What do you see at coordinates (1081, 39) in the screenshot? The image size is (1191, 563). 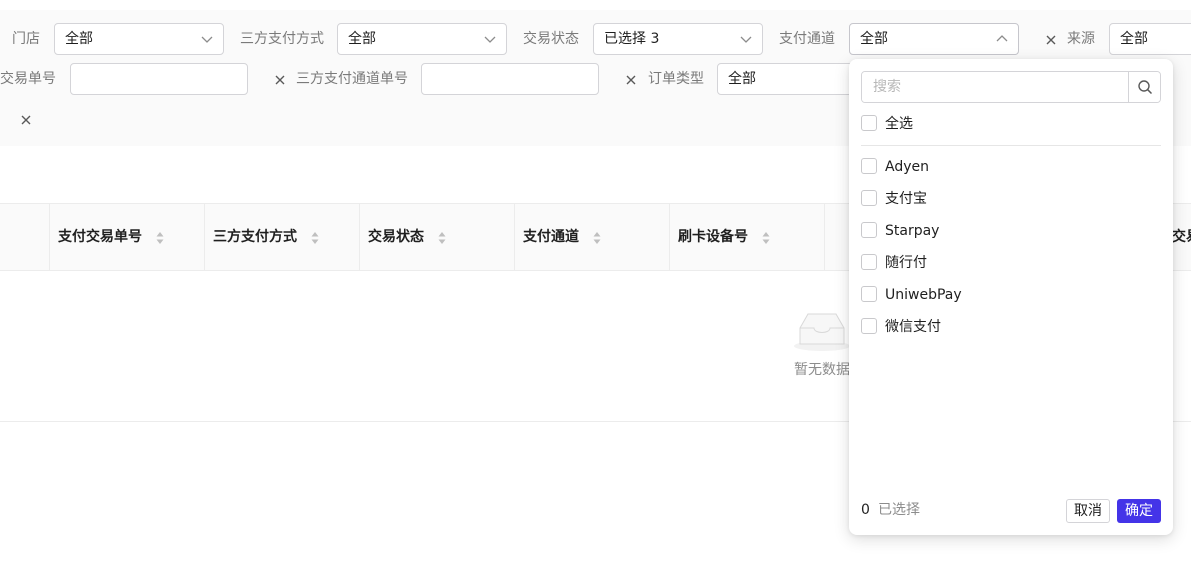 I see `source-label: 来源` at bounding box center [1081, 39].